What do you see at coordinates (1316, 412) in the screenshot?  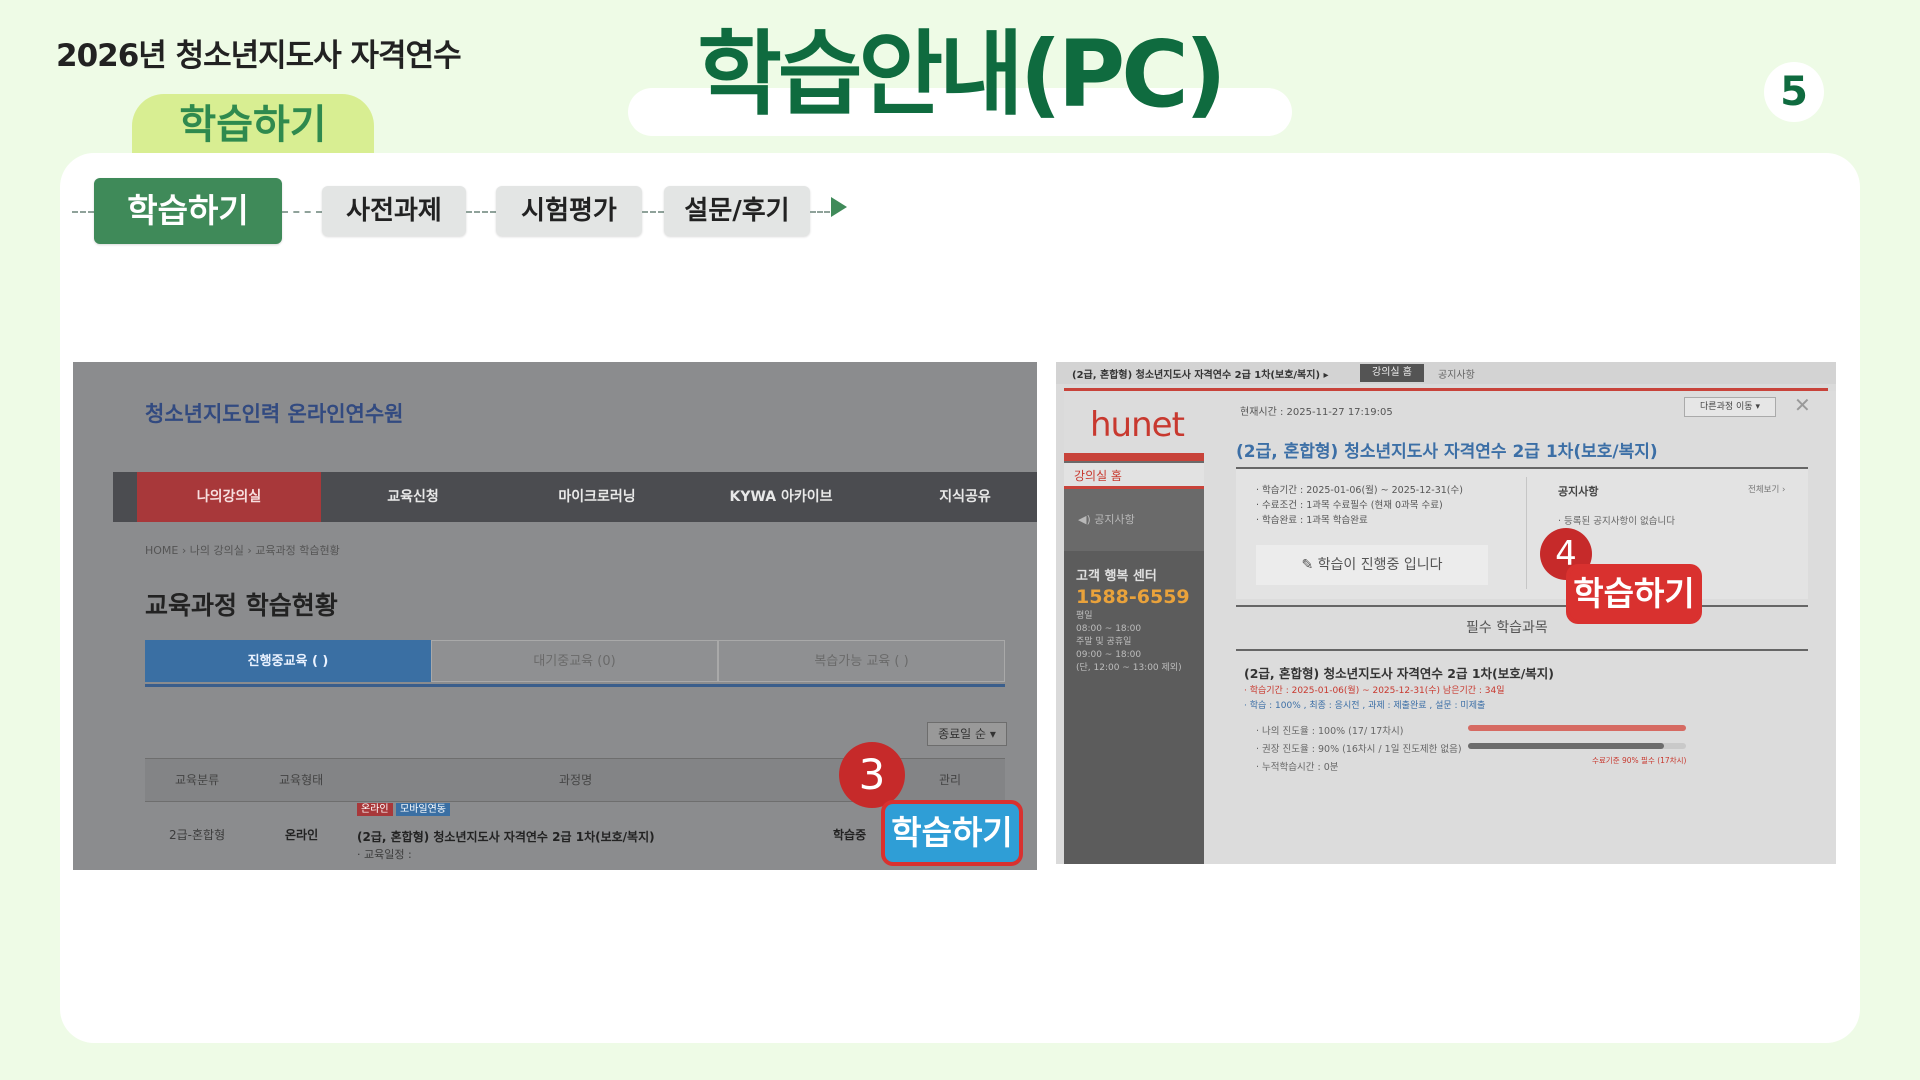 I see `current-time: 현재시간 : 2025-11-27 17:19:05` at bounding box center [1316, 412].